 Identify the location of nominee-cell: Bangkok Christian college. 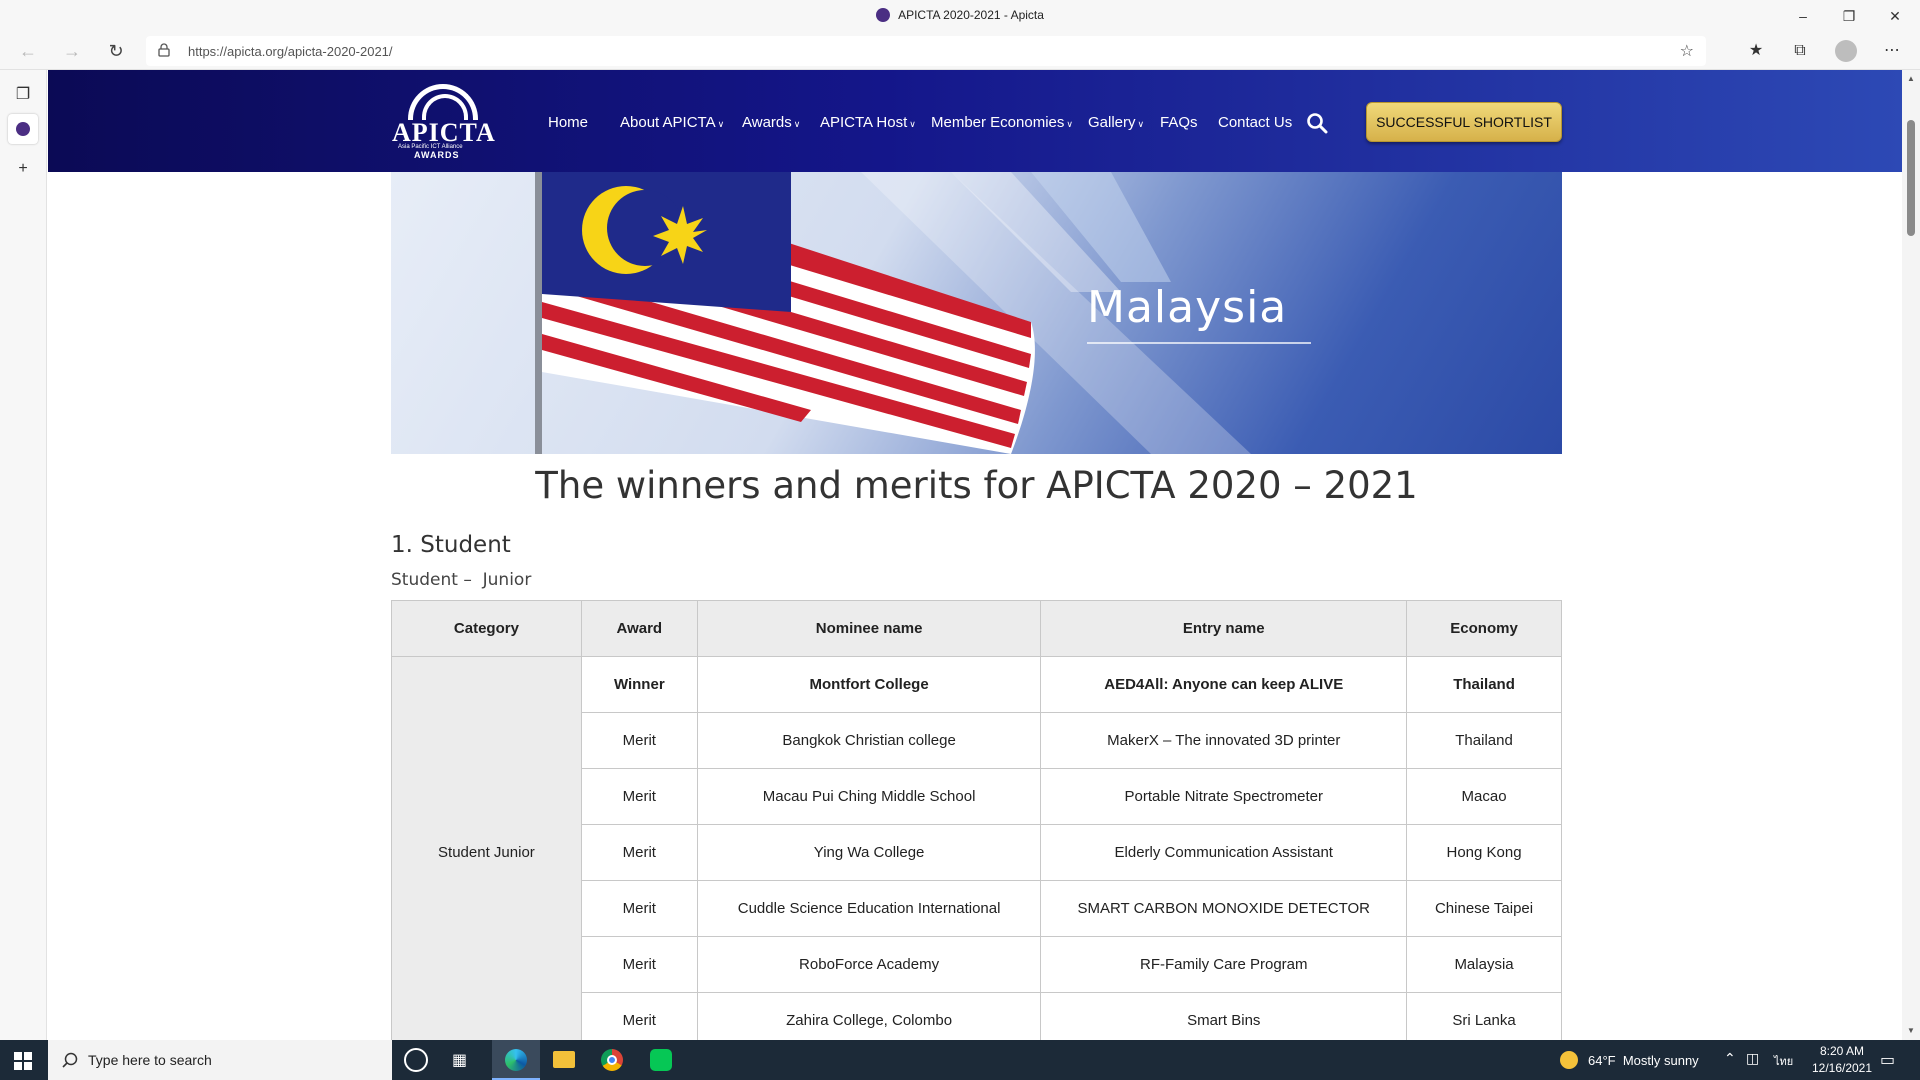
(869, 740).